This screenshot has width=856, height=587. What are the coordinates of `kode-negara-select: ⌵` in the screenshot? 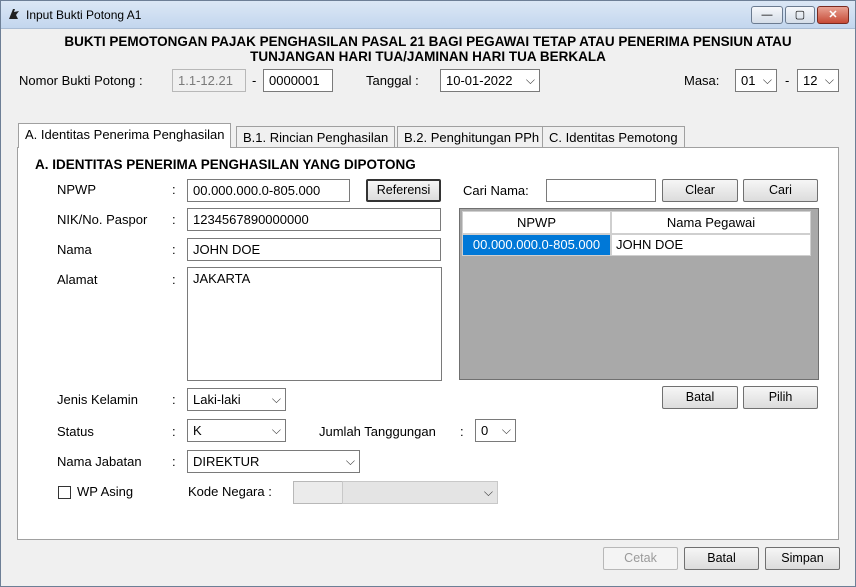 It's located at (420, 492).